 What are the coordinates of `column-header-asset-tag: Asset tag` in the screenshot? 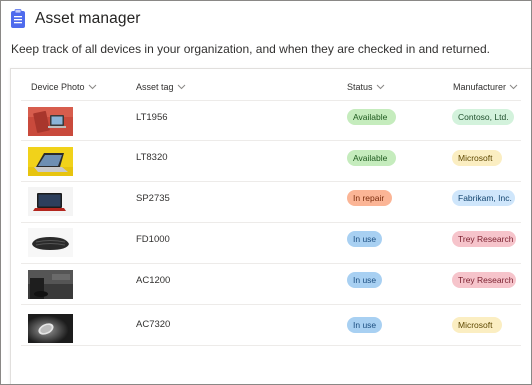 It's located at (161, 87).